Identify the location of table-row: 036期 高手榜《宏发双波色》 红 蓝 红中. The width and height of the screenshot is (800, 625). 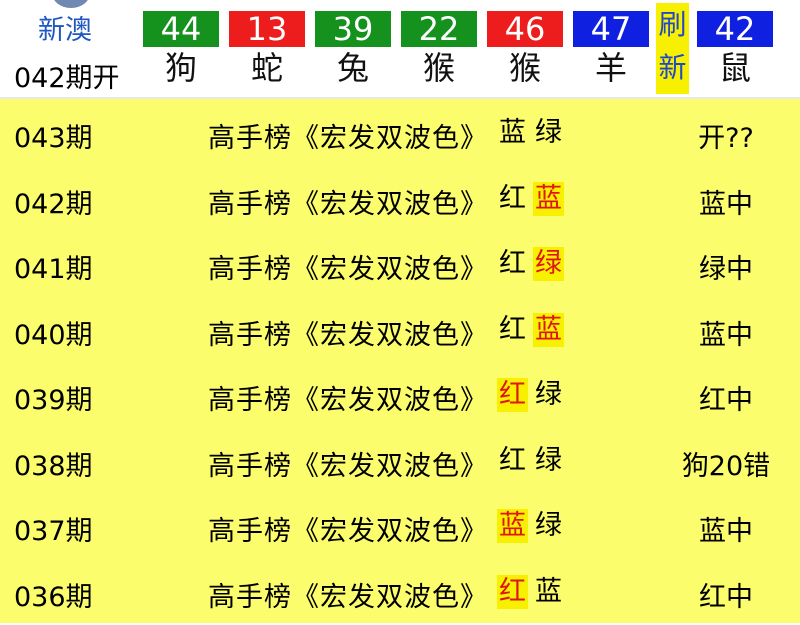
(400, 592).